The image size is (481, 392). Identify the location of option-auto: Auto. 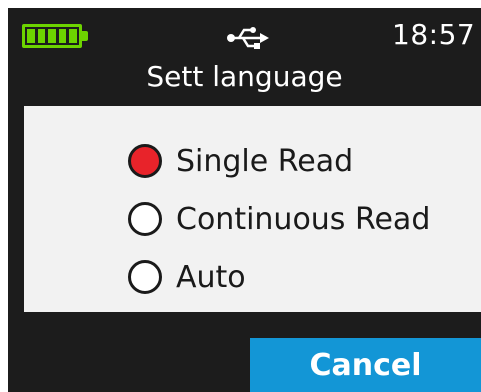
(187, 277).